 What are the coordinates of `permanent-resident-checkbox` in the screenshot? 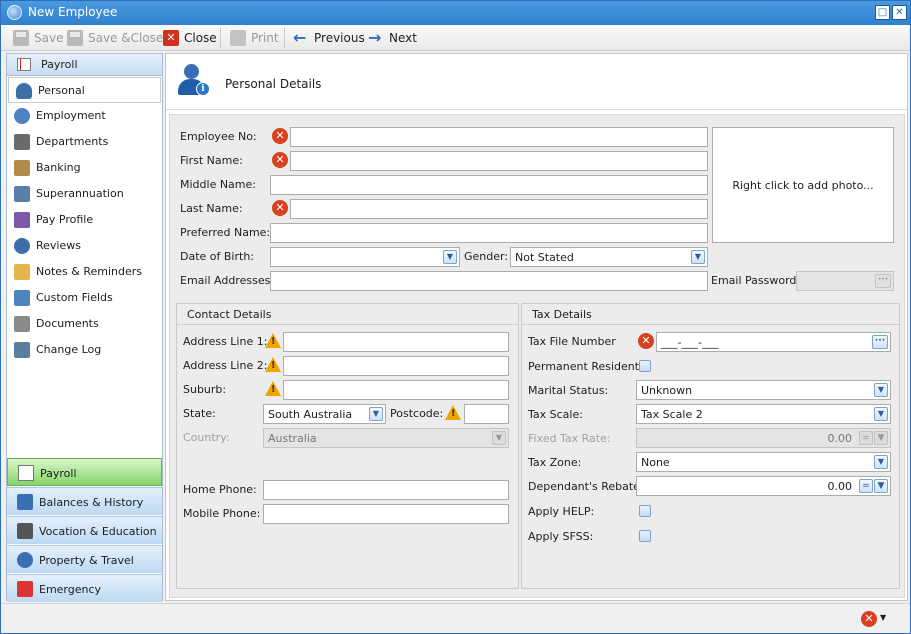 It's located at (645, 366).